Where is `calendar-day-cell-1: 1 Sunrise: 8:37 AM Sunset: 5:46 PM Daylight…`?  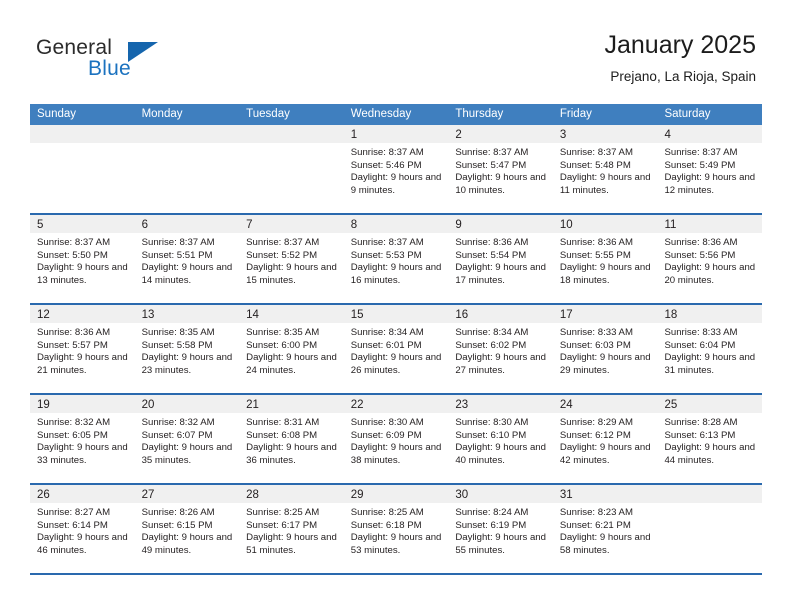 calendar-day-cell-1: 1 Sunrise: 8:37 AM Sunset: 5:46 PM Daylight… is located at coordinates (396, 169).